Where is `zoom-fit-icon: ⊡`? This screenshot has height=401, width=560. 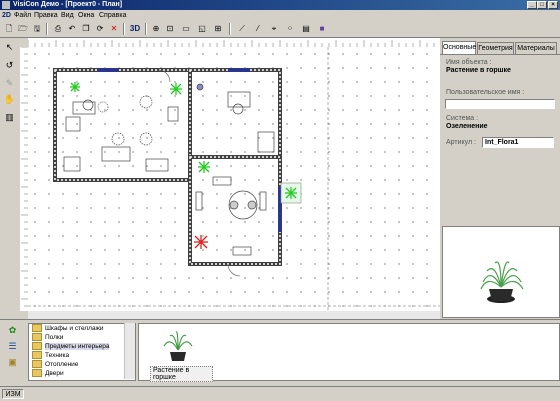 zoom-fit-icon: ⊡ is located at coordinates (170, 29).